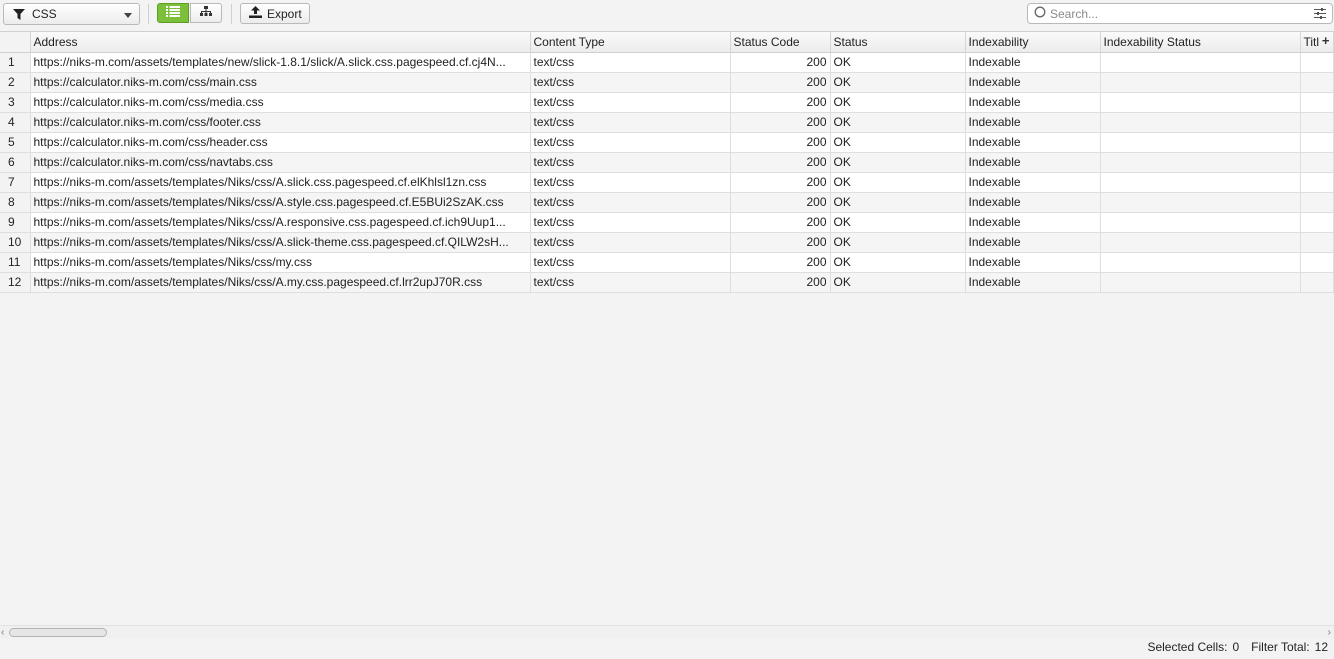 This screenshot has height=659, width=1334. I want to click on row-number: 12, so click(15, 282).